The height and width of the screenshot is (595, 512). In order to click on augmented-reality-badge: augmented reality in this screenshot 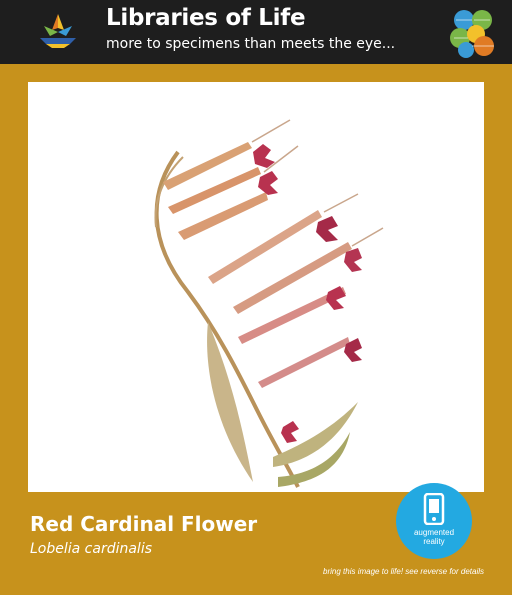, I will do `click(434, 521)`.